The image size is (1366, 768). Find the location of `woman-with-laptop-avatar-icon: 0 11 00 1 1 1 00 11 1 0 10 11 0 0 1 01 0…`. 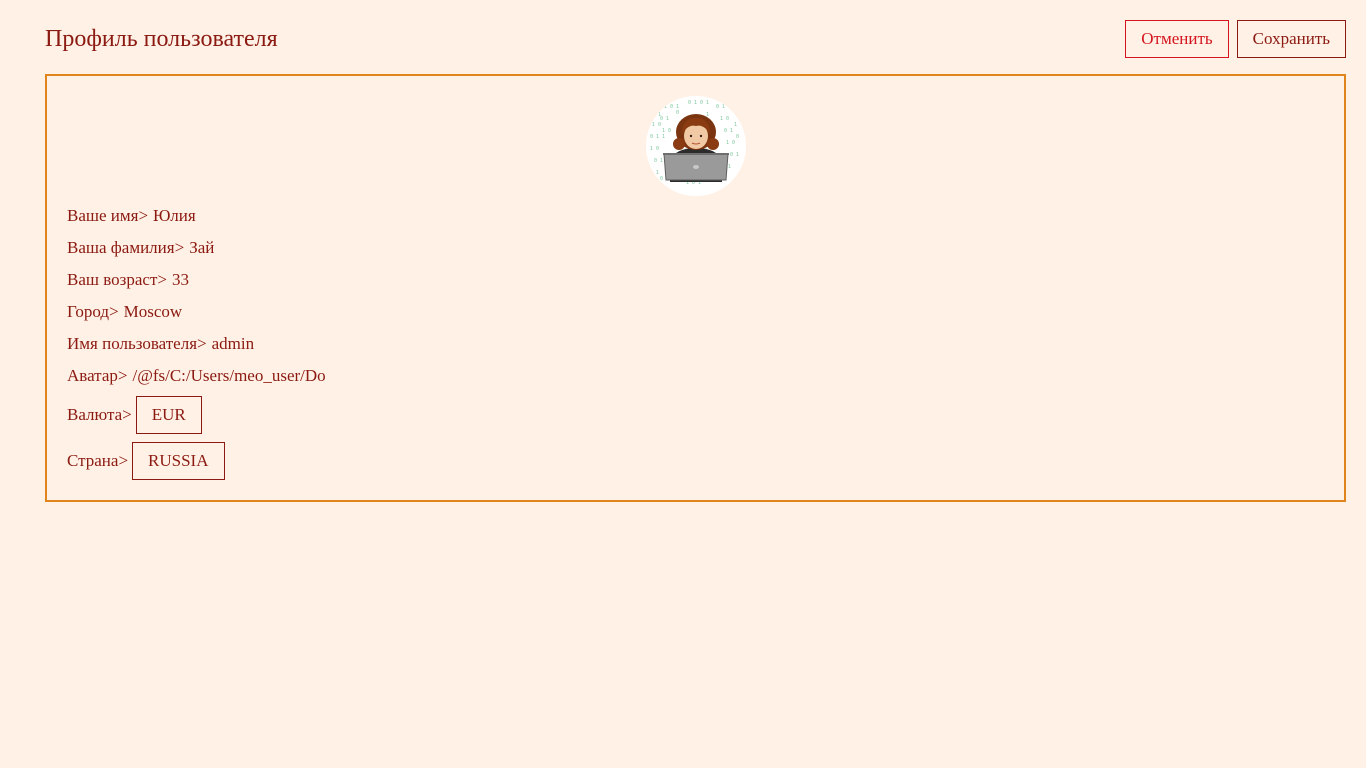

woman-with-laptop-avatar-icon: 0 11 00 1 1 1 00 11 1 0 10 11 0 0 1 01 0… is located at coordinates (696, 146).